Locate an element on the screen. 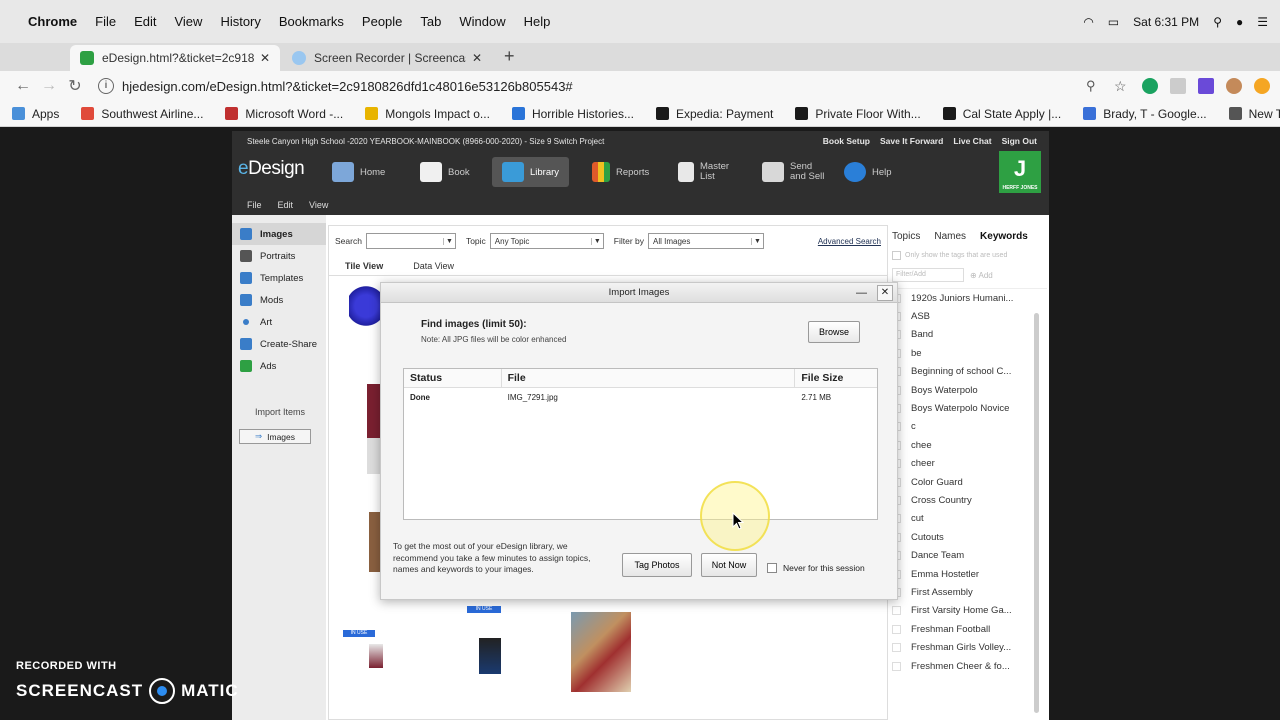 The image size is (1280, 720). menu-file: File is located at coordinates (105, 21).